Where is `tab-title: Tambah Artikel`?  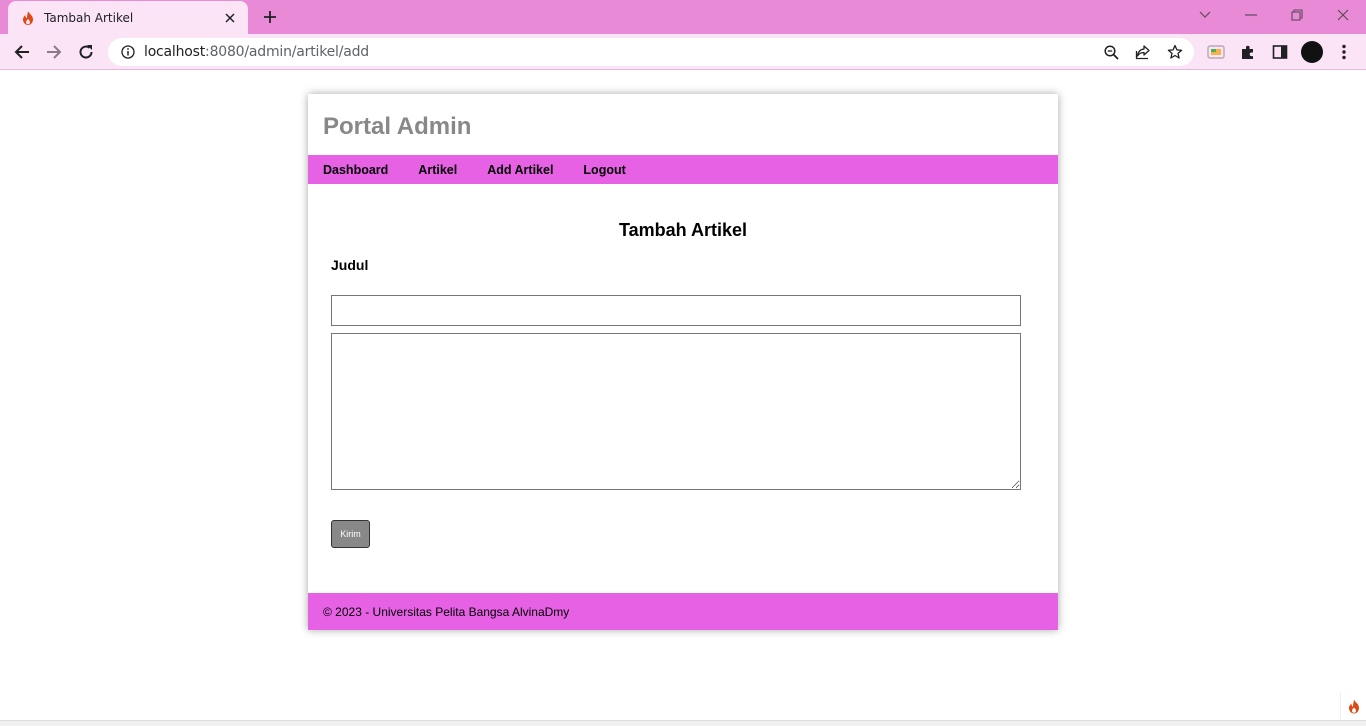
tab-title: Tambah Artikel is located at coordinates (89, 17).